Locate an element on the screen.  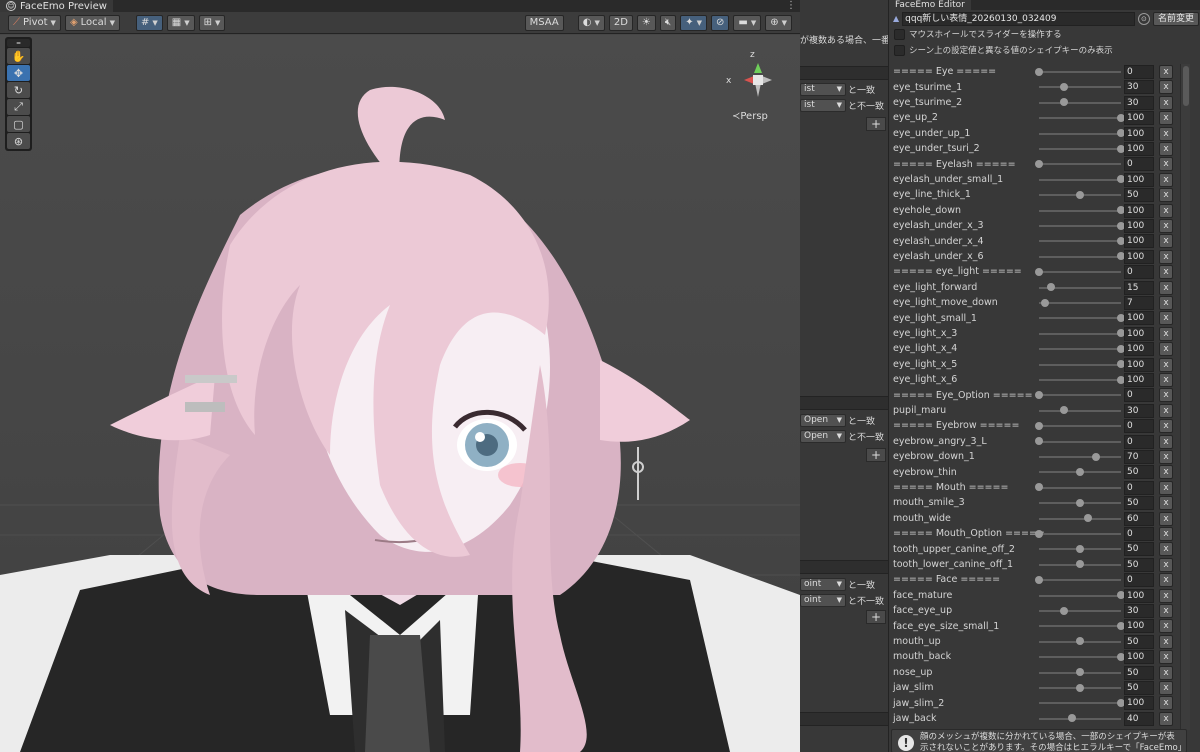
editor-tab: FaceEmo Editor is located at coordinates (930, 5).